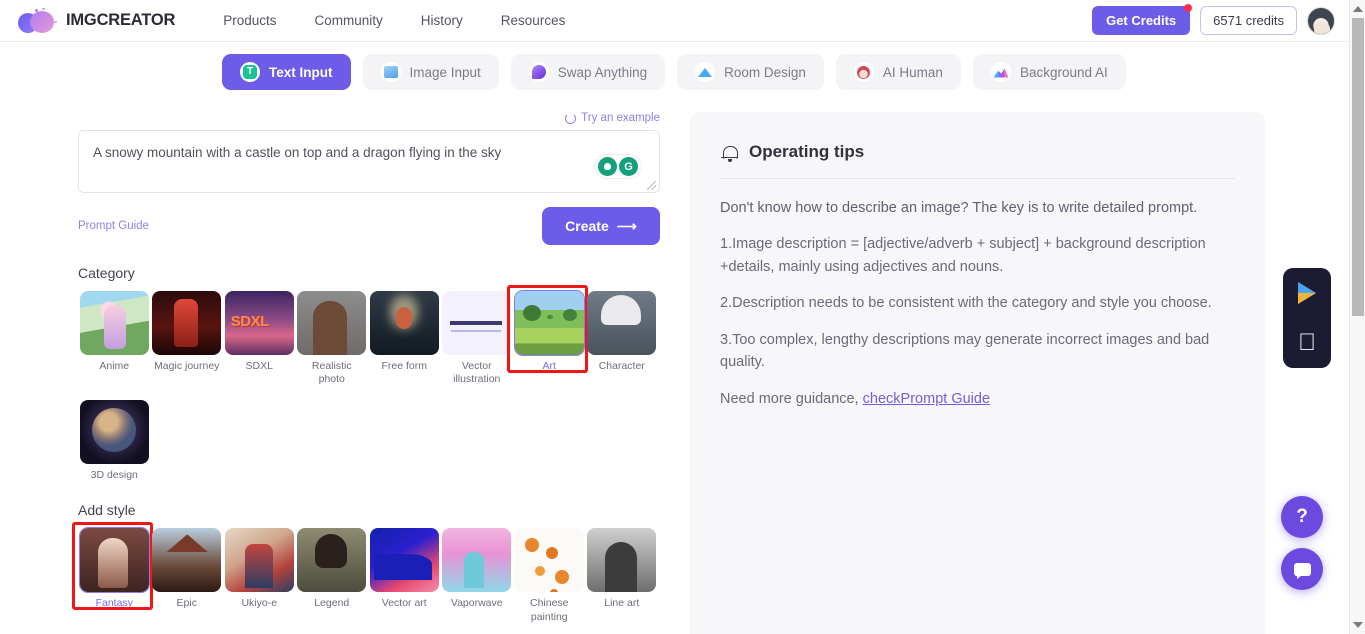 This screenshot has width=1365, height=634. Describe the element at coordinates (533, 20) in the screenshot. I see `nav-link-resources: Resources` at that location.